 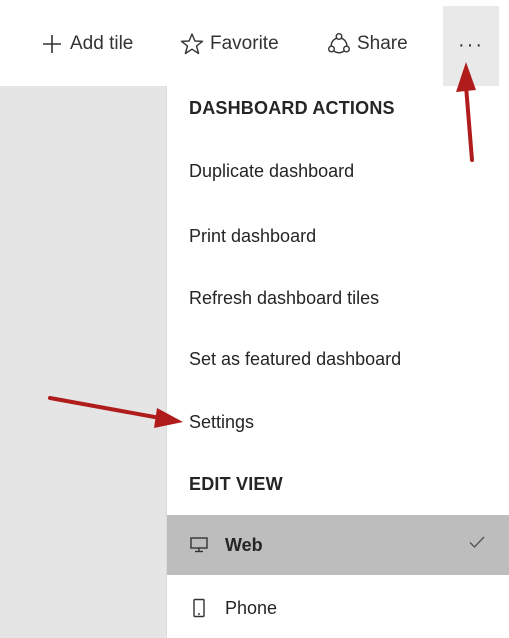 What do you see at coordinates (251, 607) in the screenshot?
I see `menu-item-label: Phone` at bounding box center [251, 607].